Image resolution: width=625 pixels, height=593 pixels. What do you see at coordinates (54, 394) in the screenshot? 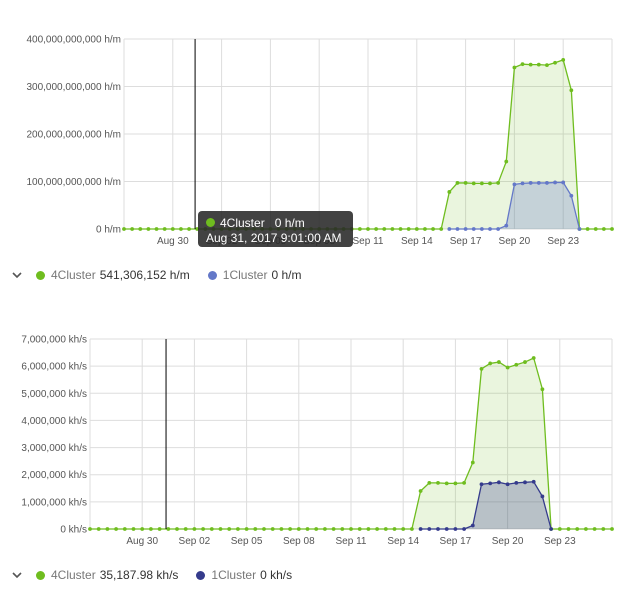
I see `y-tick-label: 5,000,000 kh/s` at bounding box center [54, 394].